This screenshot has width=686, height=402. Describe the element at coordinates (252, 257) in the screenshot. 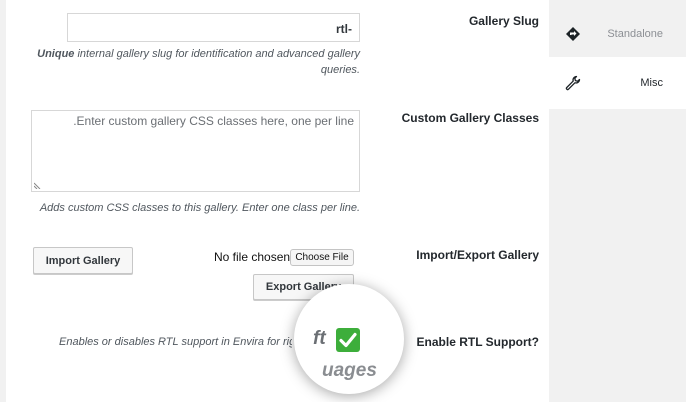

I see `file-status-text: No file chosen` at that location.